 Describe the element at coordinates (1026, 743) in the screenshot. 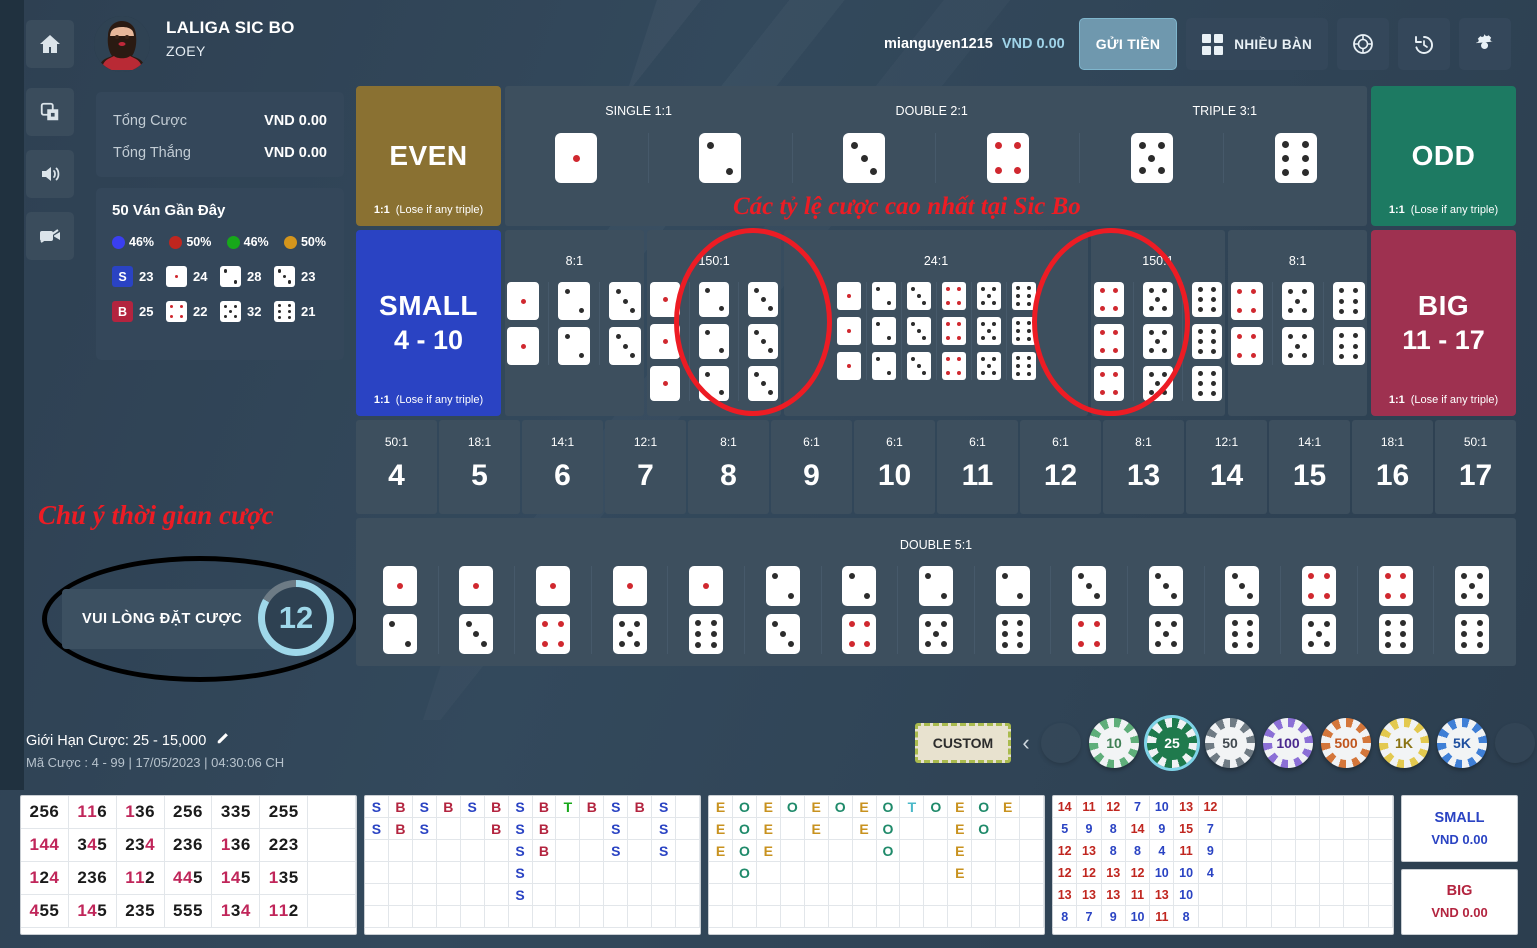

I see `chip-prev-button: ‹` at that location.